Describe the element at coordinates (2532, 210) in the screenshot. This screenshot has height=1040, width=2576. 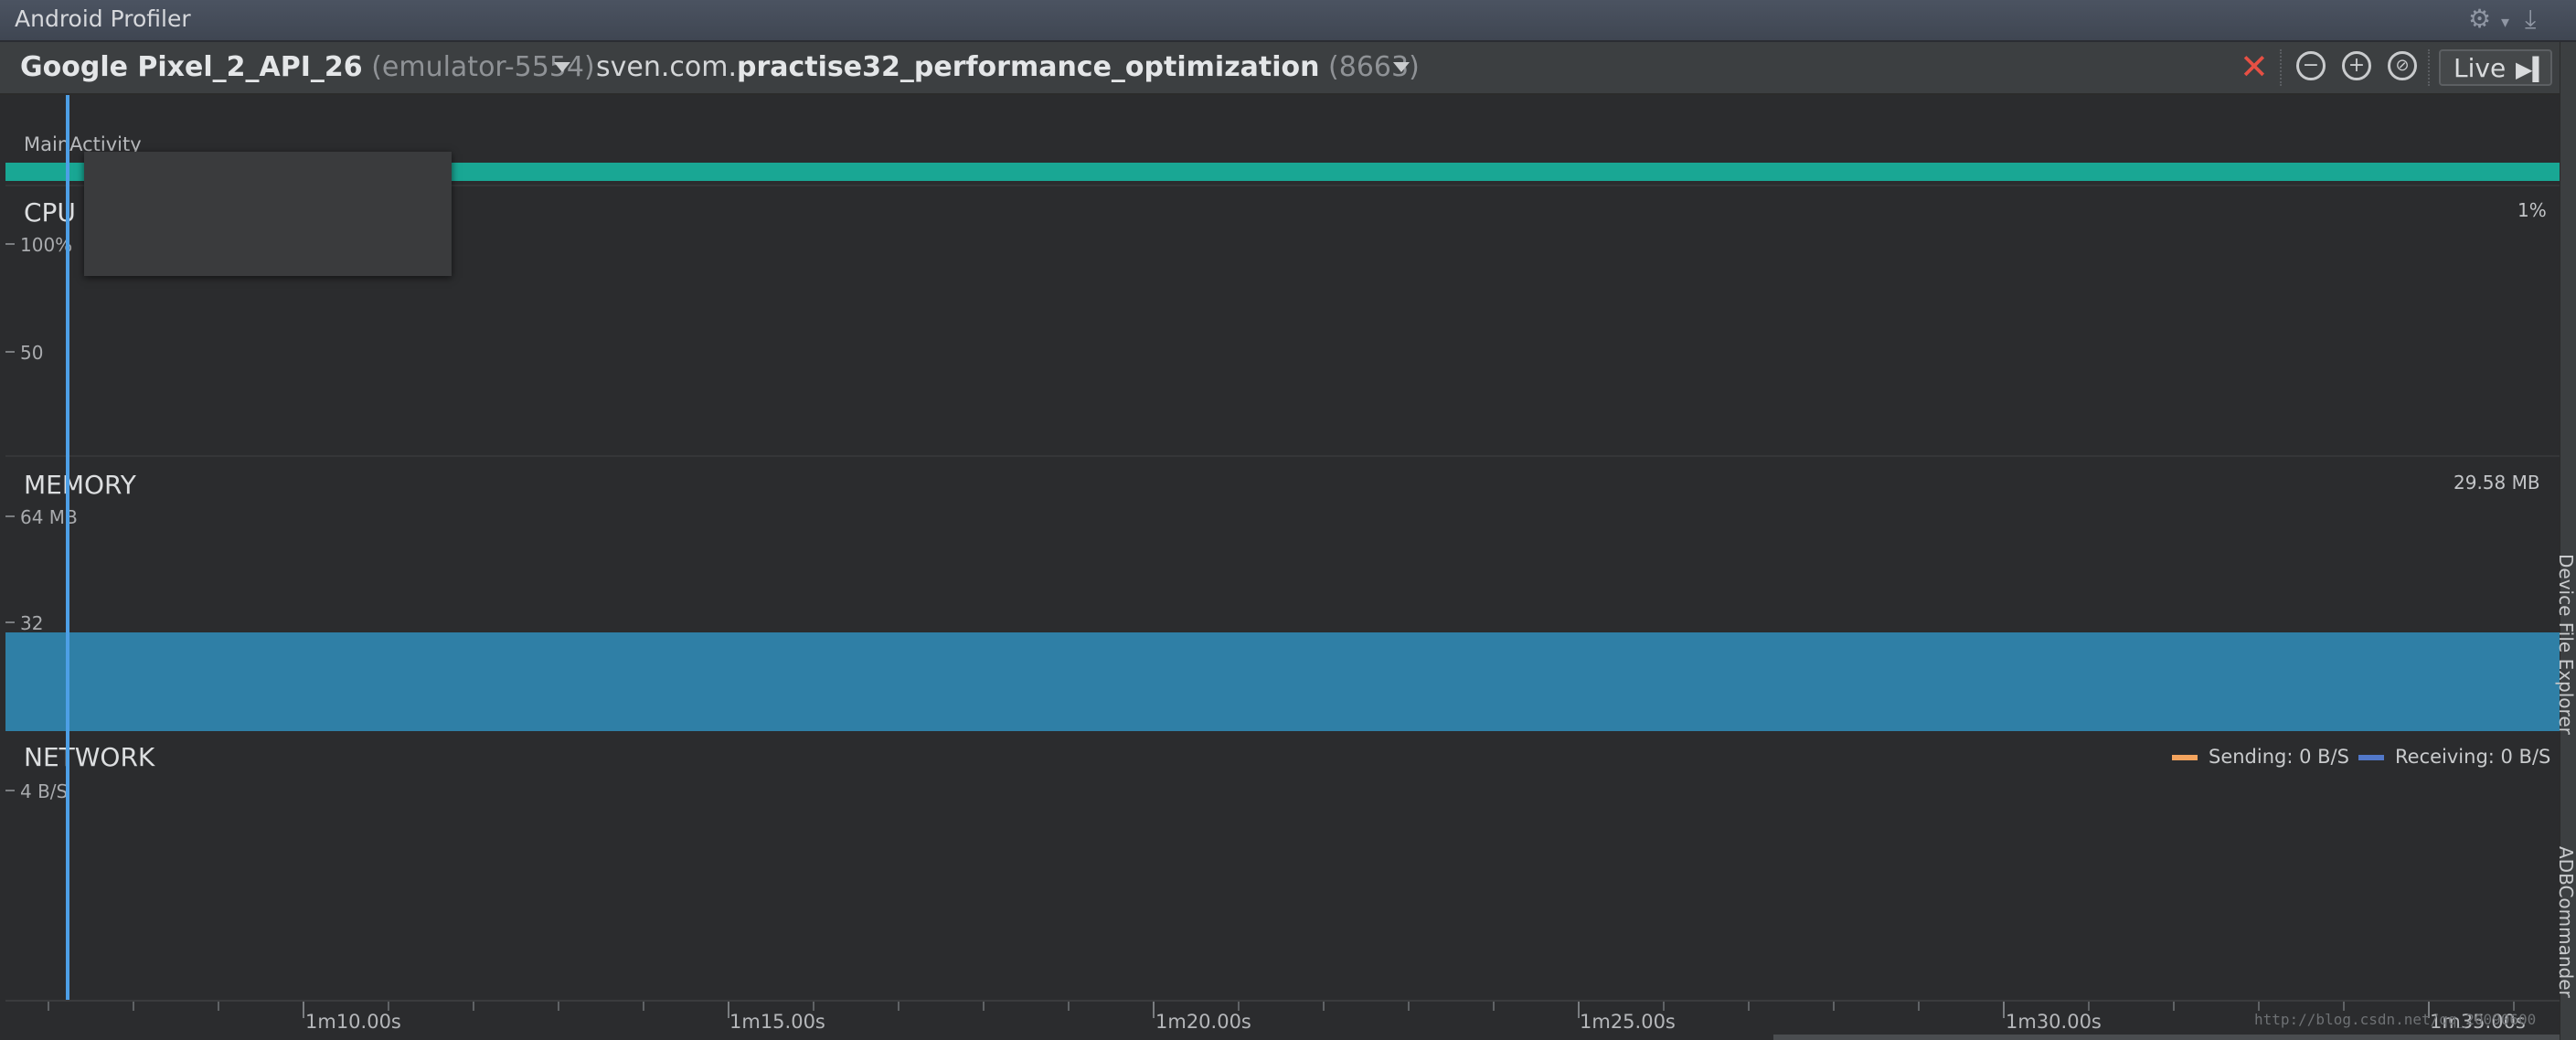
I see `cpu-current-value: 1%` at that location.